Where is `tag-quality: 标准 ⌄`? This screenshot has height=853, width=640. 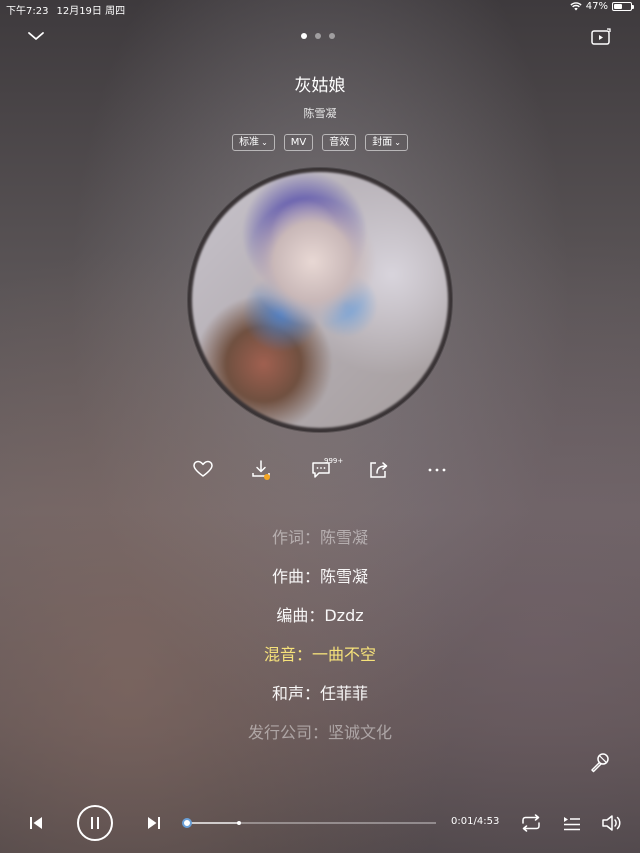 tag-quality: 标准 ⌄ is located at coordinates (253, 142).